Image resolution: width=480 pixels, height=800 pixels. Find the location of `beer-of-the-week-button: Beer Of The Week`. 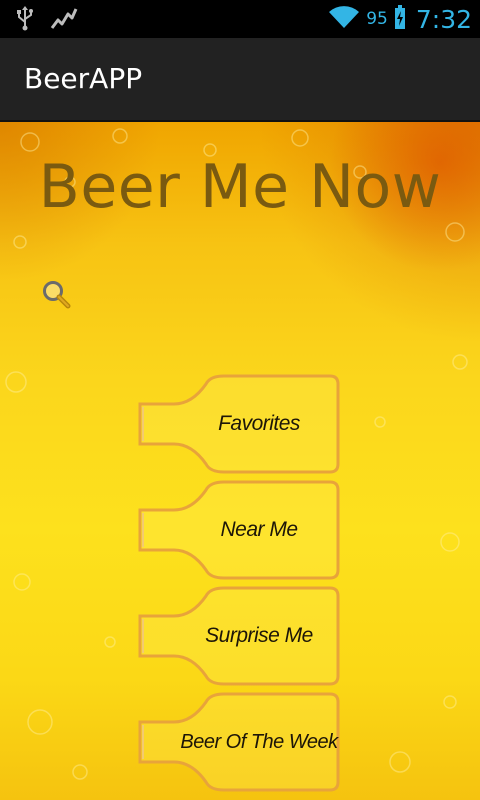

beer-of-the-week-button: Beer Of The Week is located at coordinates (239, 742).